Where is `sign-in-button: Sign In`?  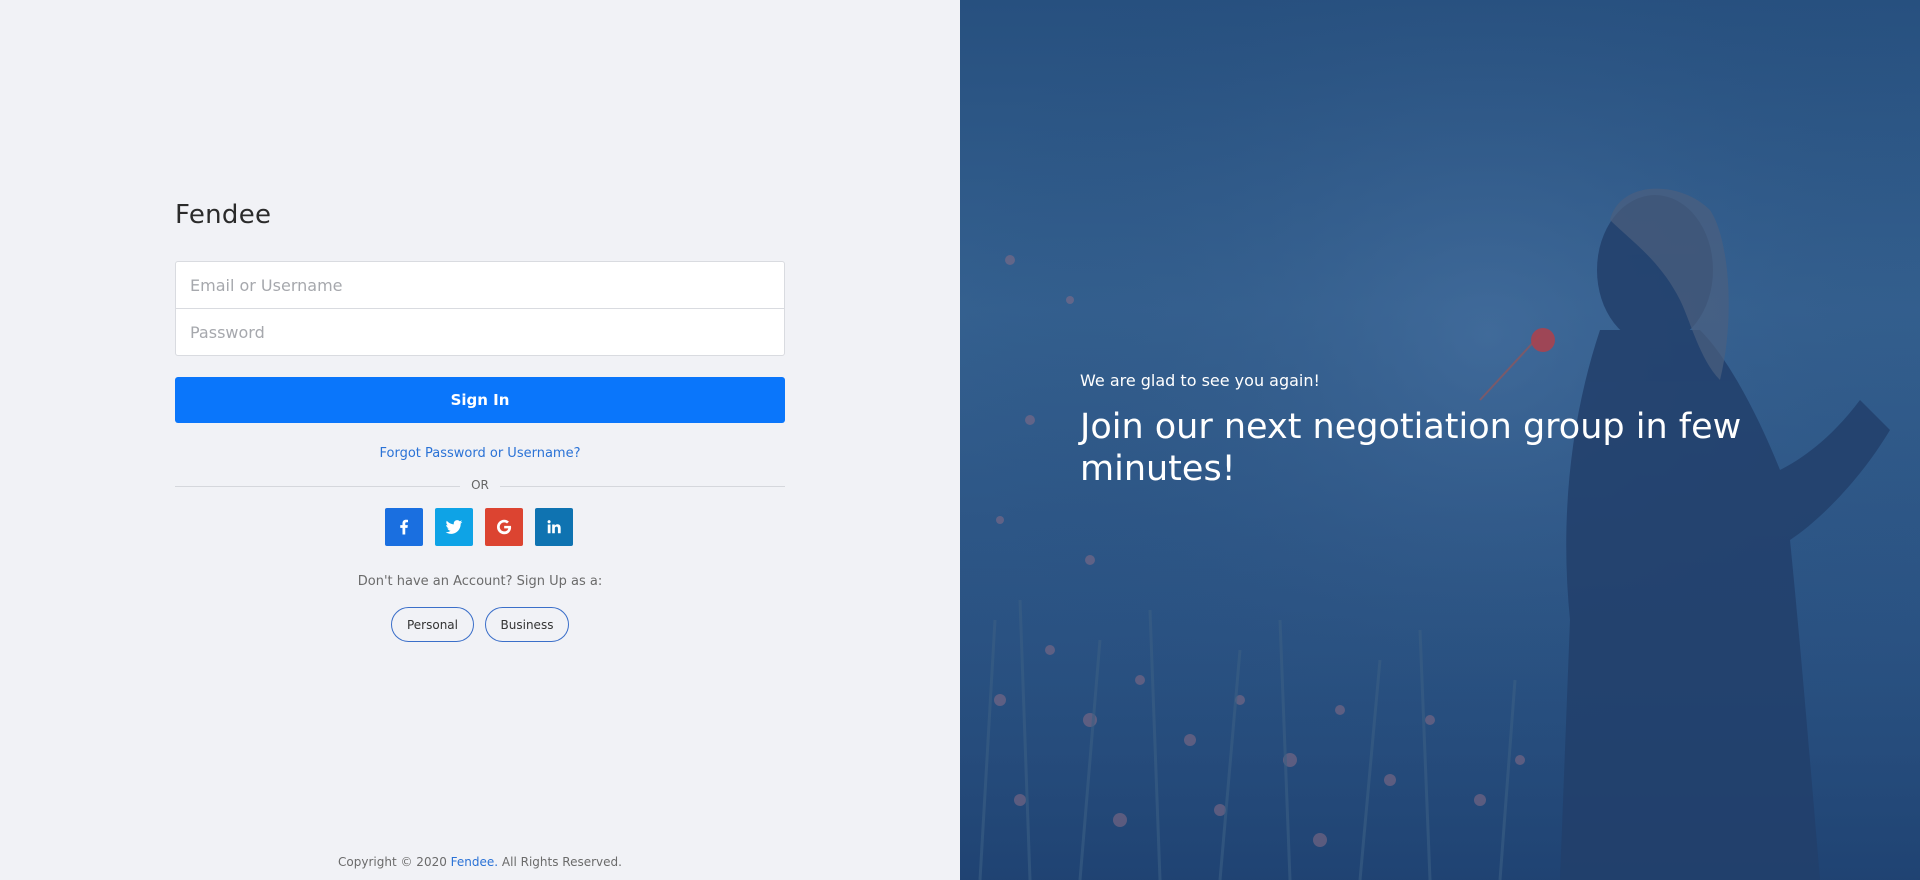 sign-in-button: Sign In is located at coordinates (480, 400).